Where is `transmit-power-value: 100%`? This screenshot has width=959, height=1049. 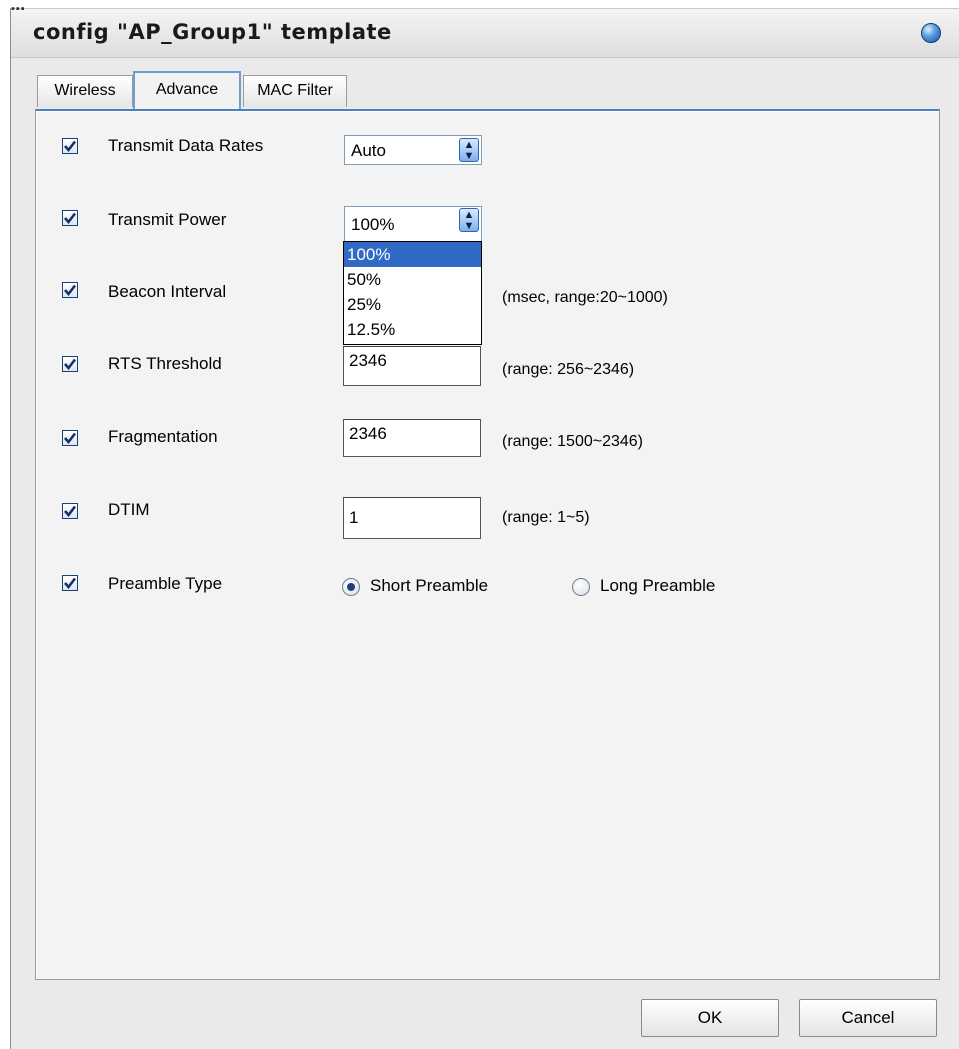 transmit-power-value: 100% is located at coordinates (373, 224).